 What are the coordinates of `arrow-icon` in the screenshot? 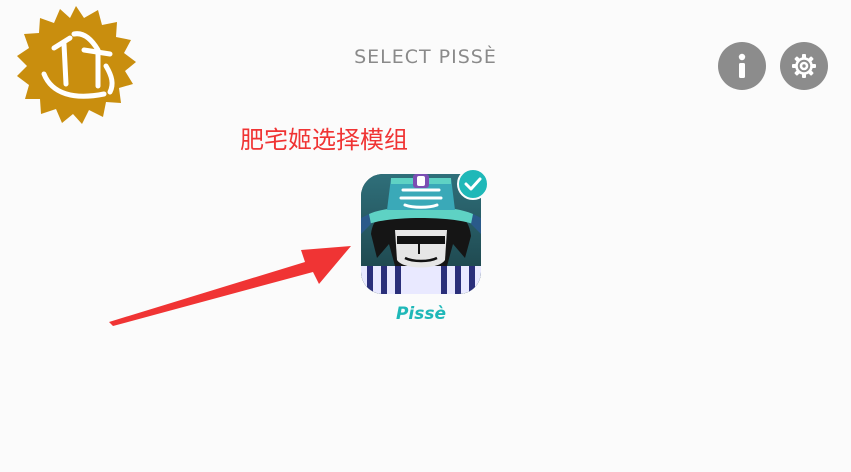 It's located at (230, 286).